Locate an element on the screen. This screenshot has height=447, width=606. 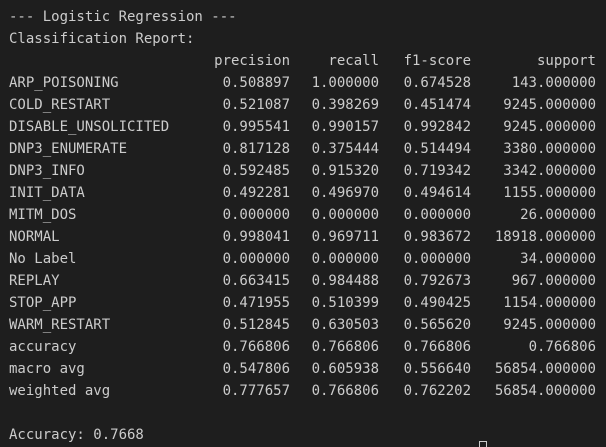
cell-recall: 0.605938 is located at coordinates (345, 369).